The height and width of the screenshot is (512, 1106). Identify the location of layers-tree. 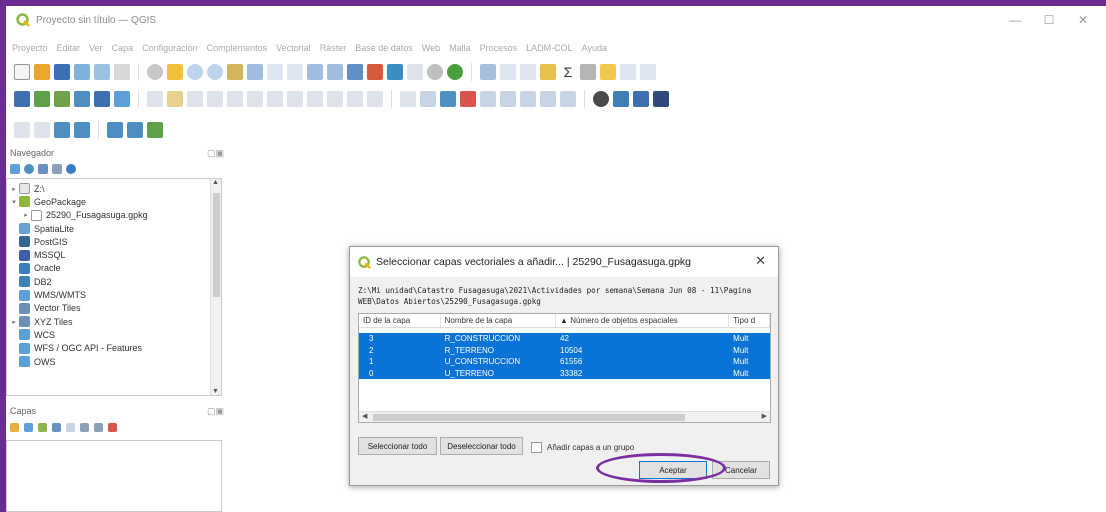
(114, 476).